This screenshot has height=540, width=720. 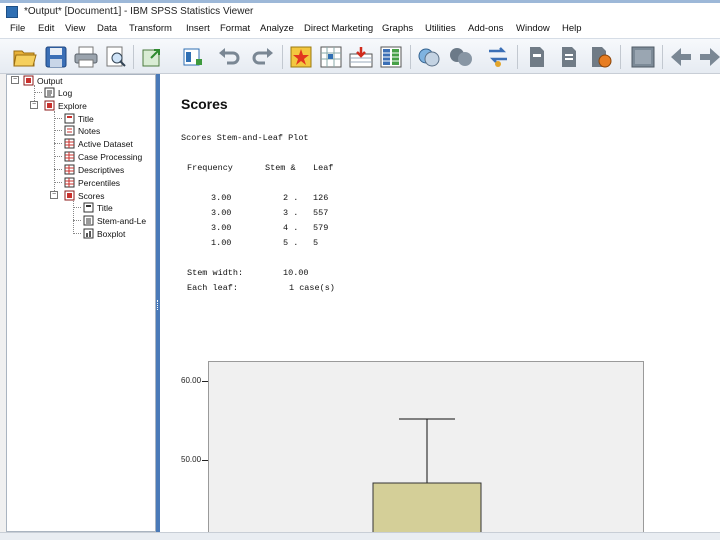 I want to click on tree-item-stem-and-leaf: Stem-and-Le, so click(x=114, y=220).